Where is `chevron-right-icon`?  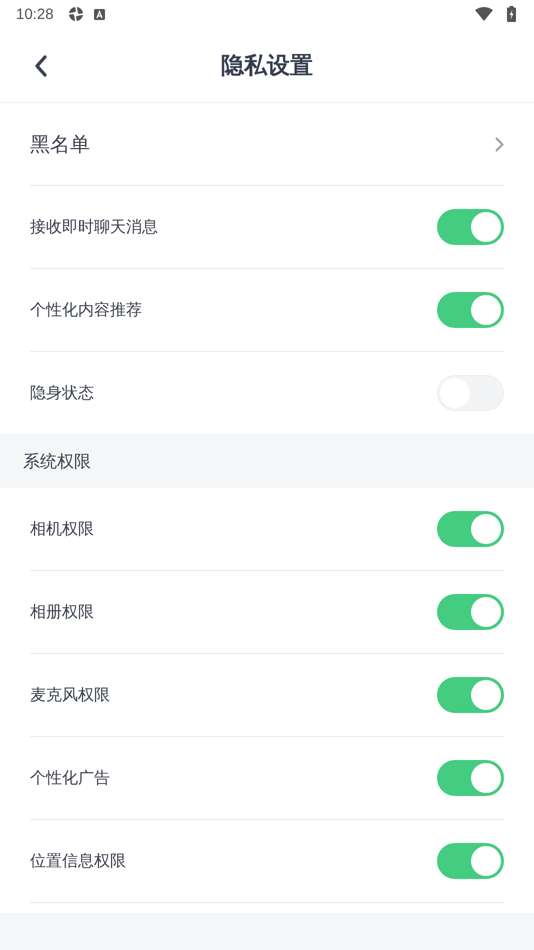 chevron-right-icon is located at coordinates (499, 144).